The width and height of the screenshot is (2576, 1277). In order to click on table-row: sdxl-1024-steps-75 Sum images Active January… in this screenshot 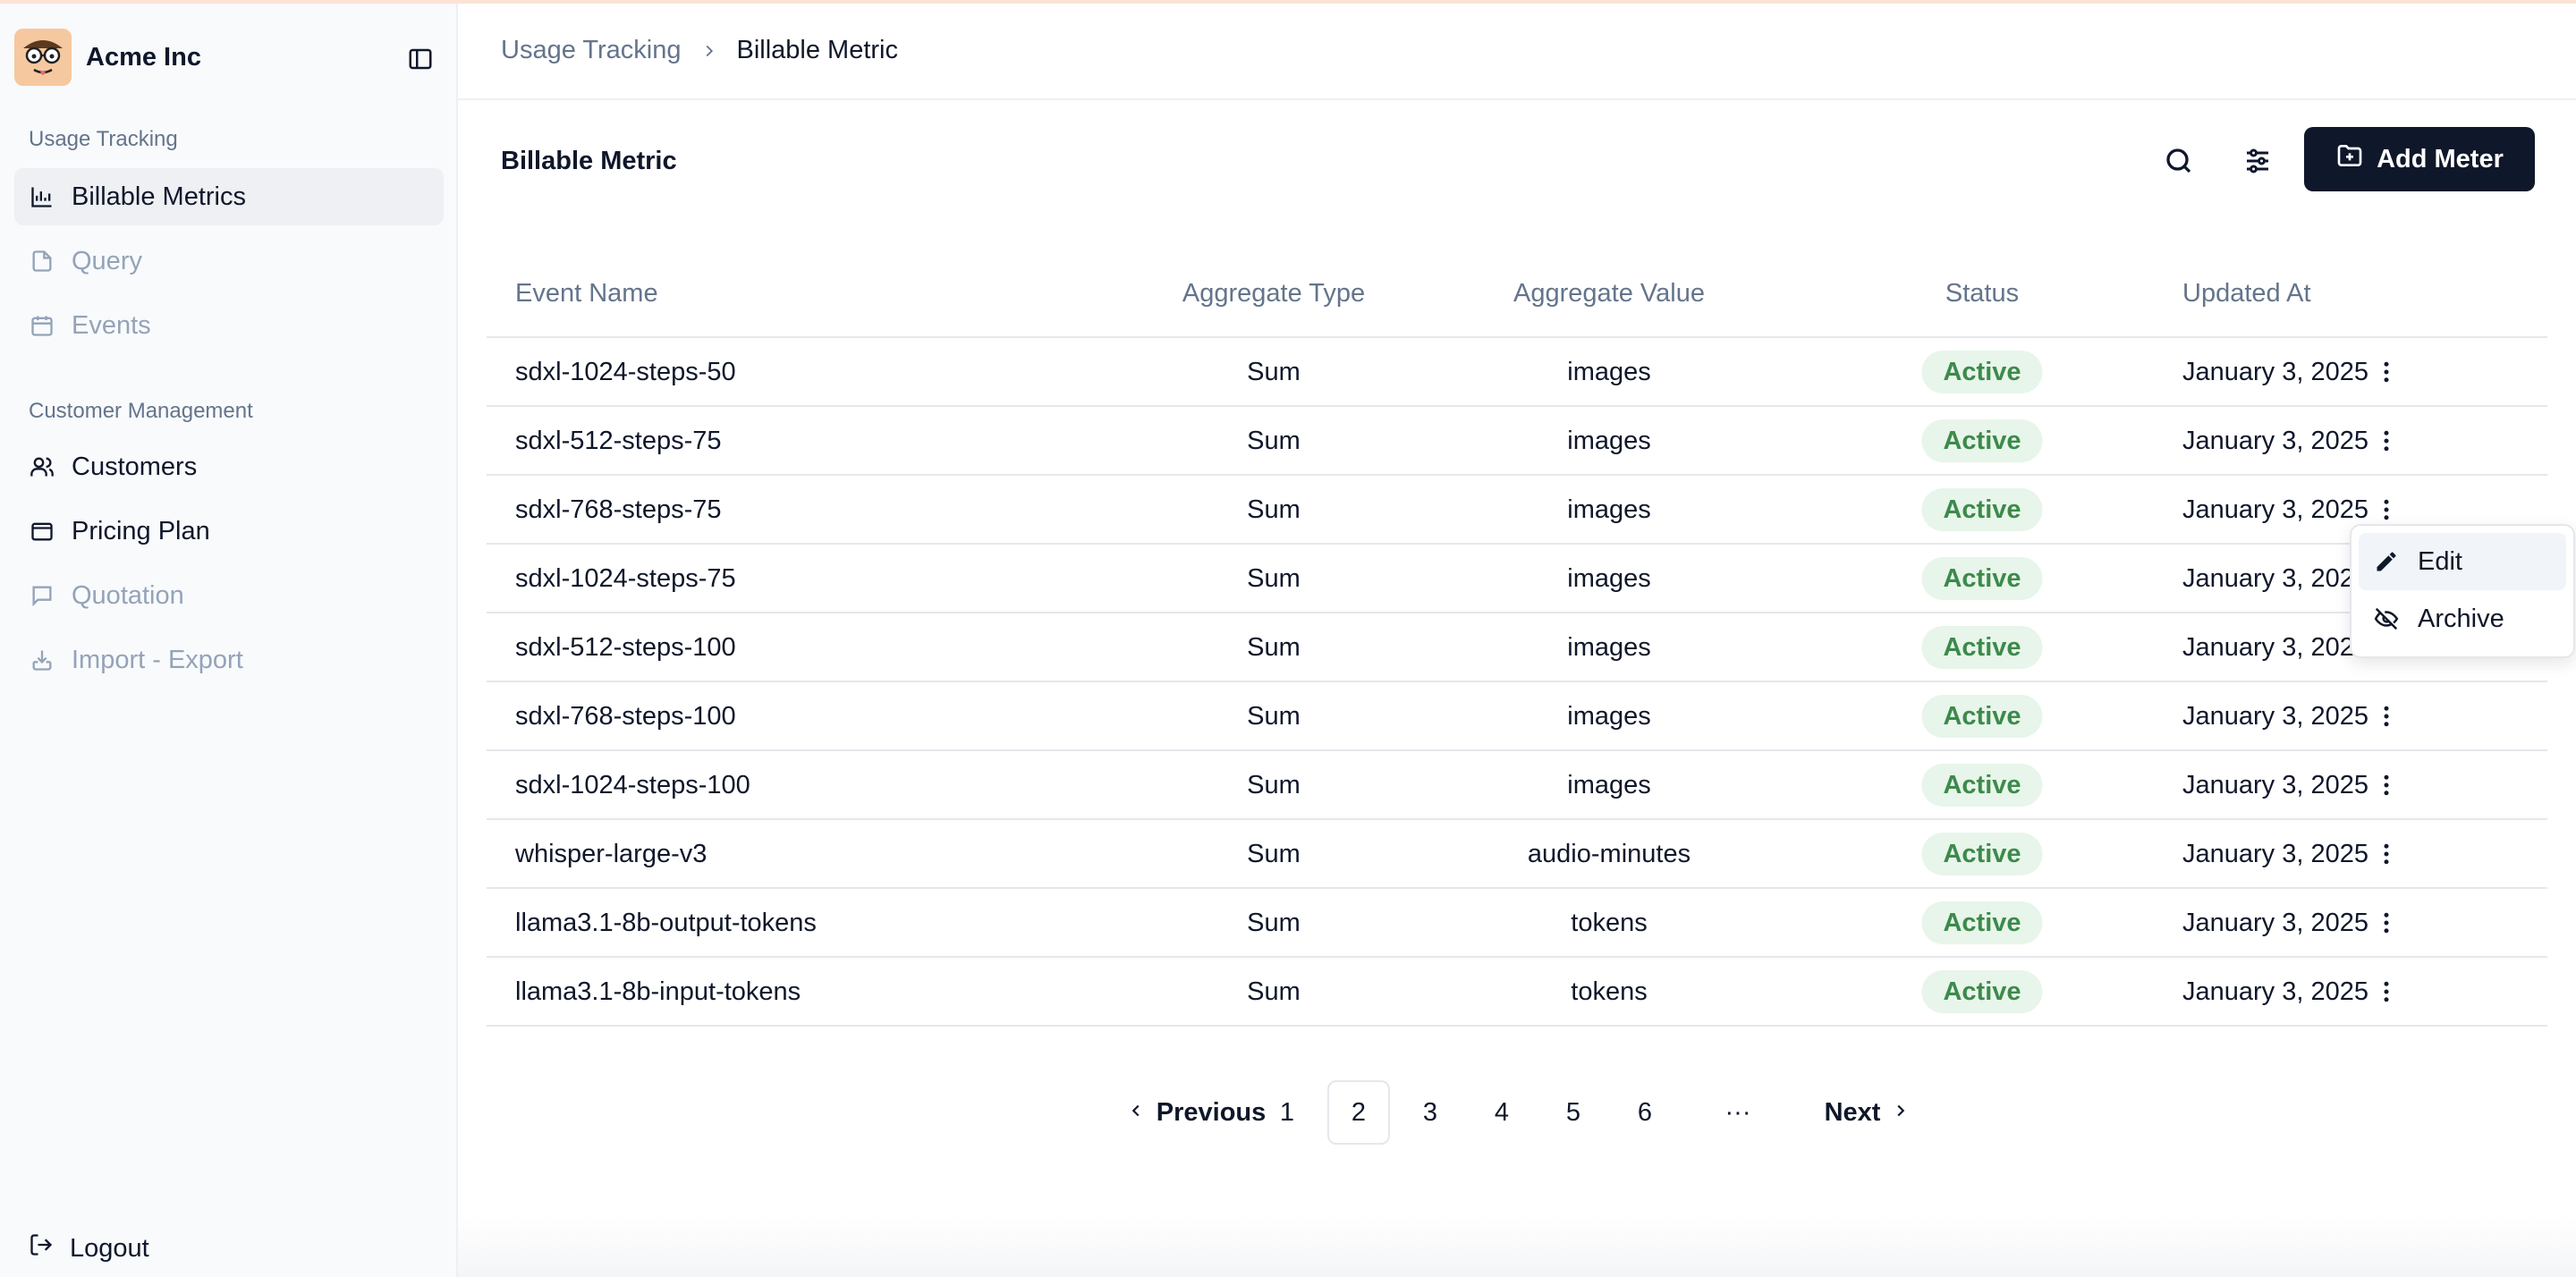, I will do `click(1517, 579)`.